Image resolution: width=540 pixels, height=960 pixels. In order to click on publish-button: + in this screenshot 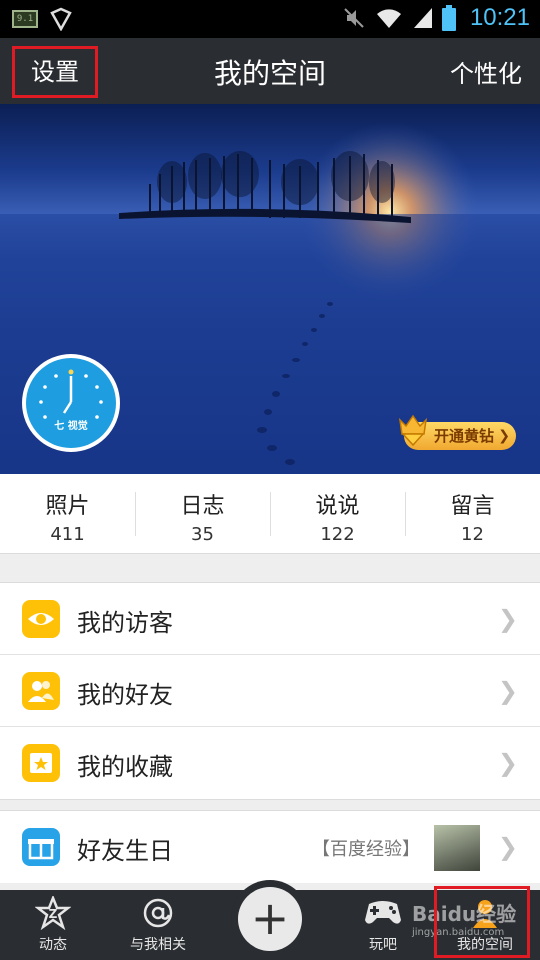, I will do `click(270, 919)`.